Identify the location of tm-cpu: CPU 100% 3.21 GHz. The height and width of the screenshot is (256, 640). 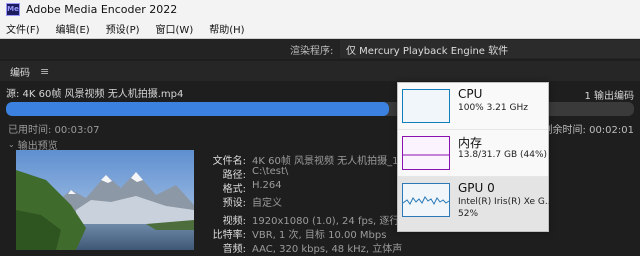
(473, 106).